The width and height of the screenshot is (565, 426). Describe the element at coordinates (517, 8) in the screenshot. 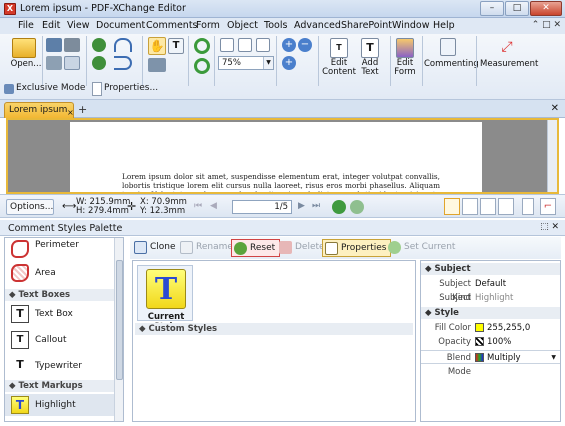

I see `maximize-button: □` at that location.